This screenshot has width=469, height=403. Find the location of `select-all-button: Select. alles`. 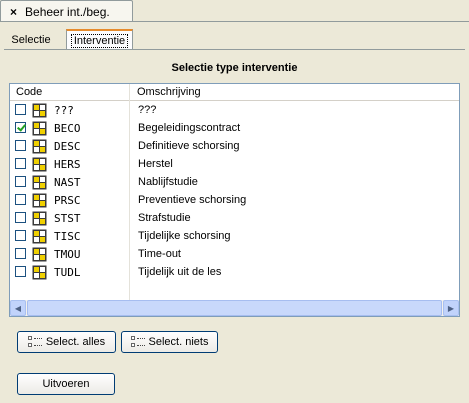

select-all-button: Select. alles is located at coordinates (66, 342).